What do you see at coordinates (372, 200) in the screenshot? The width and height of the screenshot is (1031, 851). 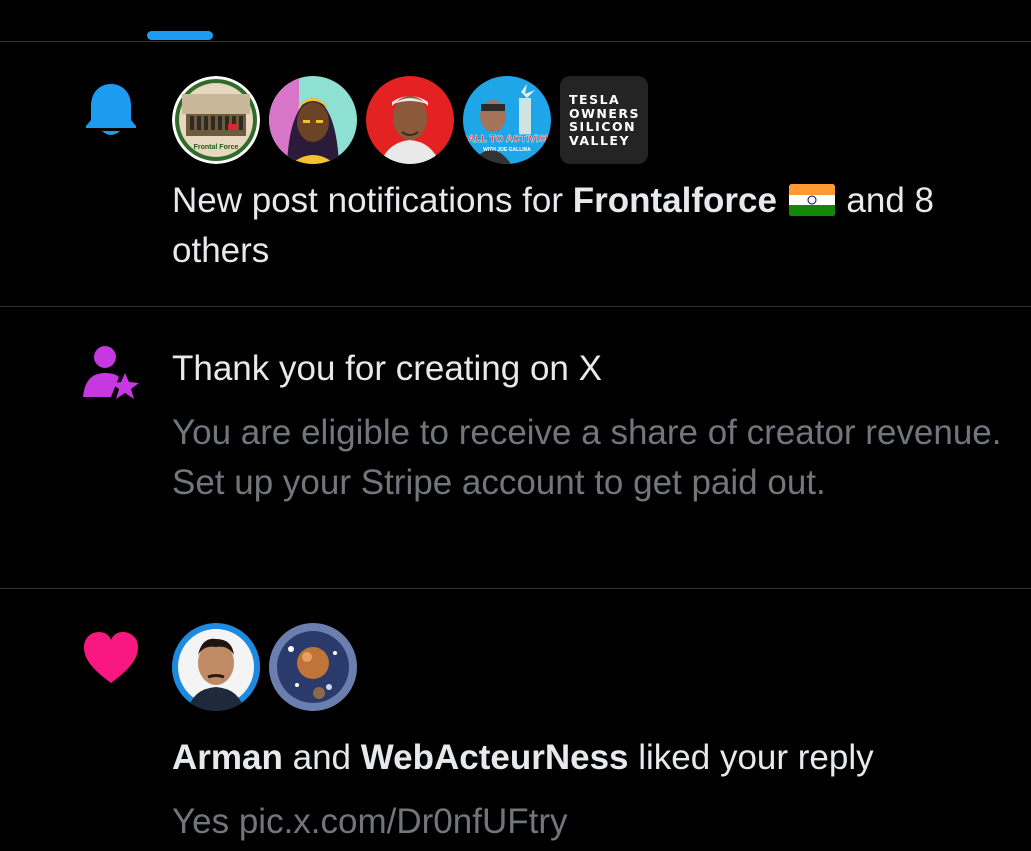 I see `text-prefix: New post notifications for` at bounding box center [372, 200].